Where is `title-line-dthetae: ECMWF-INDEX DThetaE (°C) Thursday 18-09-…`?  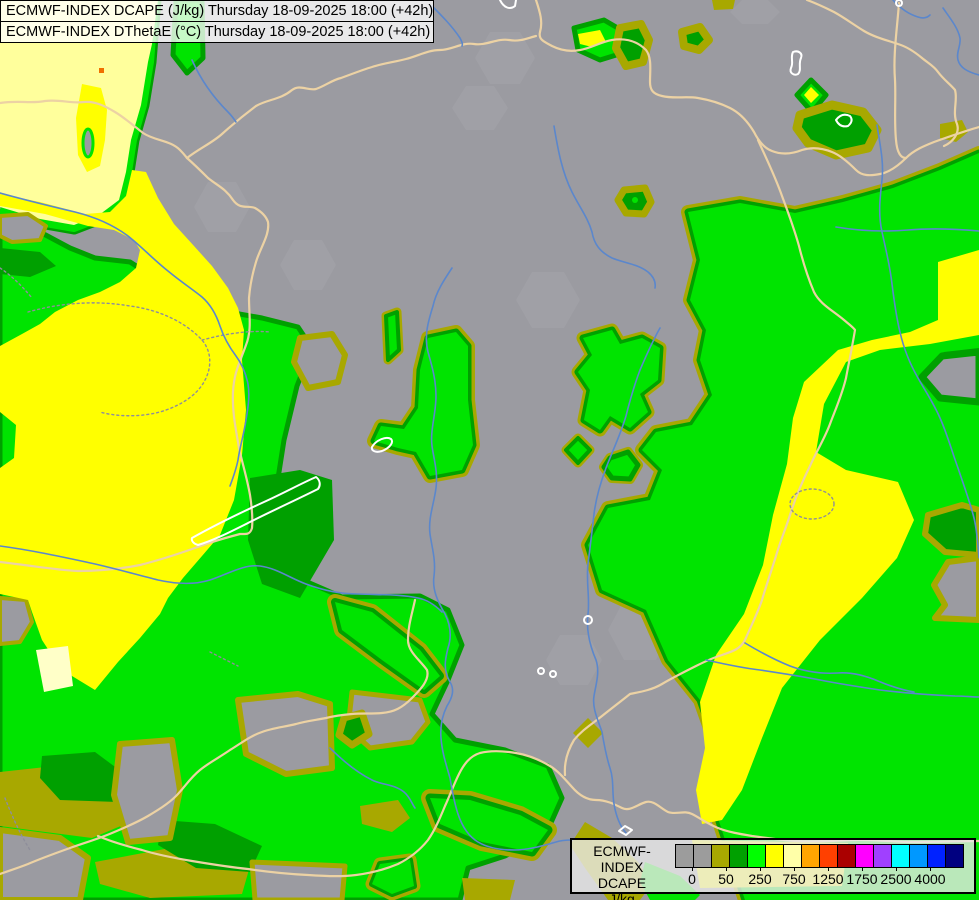
title-line-dthetae: ECMWF-INDEX DThetaE (°C) Thursday 18-09-… is located at coordinates (217, 32).